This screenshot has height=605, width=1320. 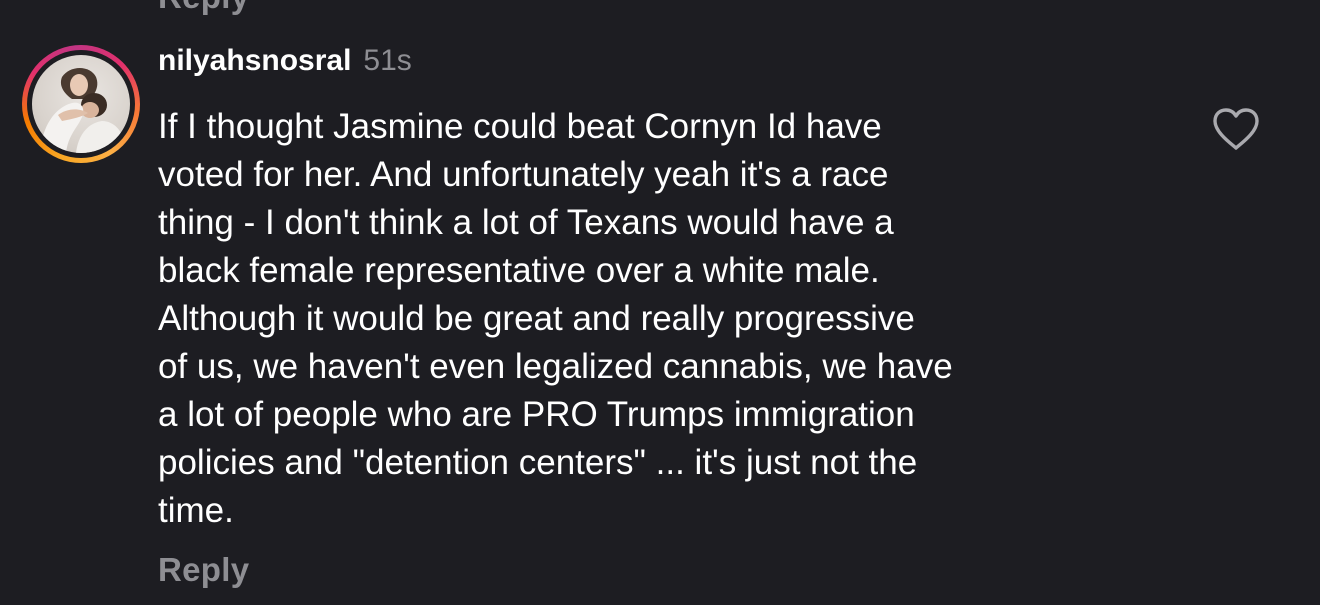 I want to click on heart-outline-icon, so click(x=1236, y=129).